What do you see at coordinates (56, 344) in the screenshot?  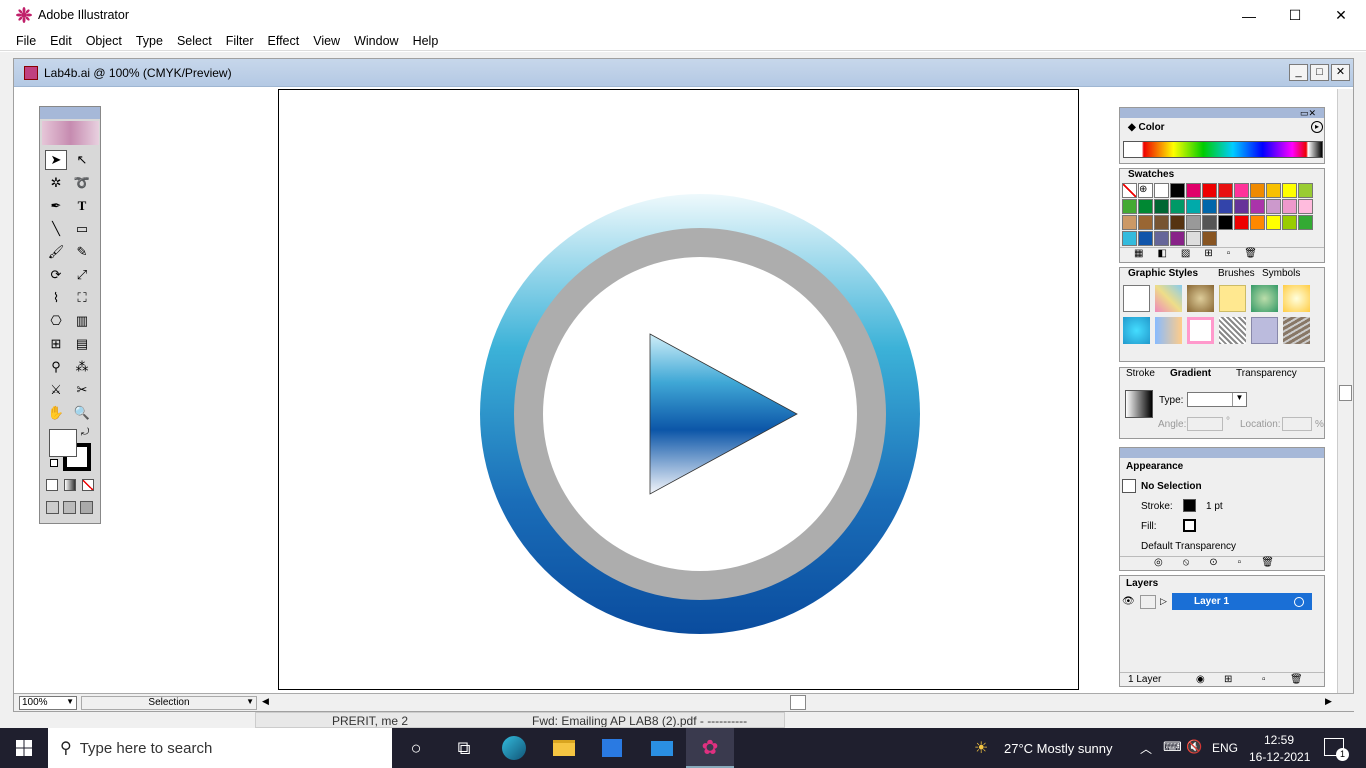 I see `mesh-tool-icon: ⊞` at bounding box center [56, 344].